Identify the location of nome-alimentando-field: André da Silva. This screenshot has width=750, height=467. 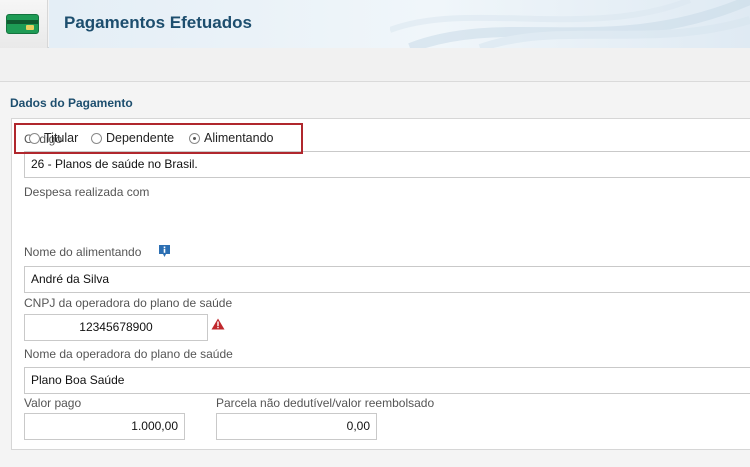
(387, 279).